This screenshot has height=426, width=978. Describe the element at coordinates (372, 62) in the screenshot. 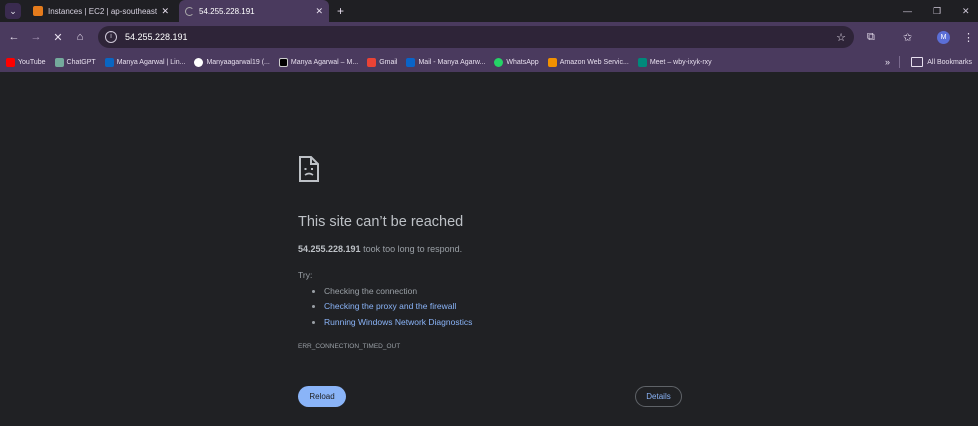

I see `gmail-icon` at that location.